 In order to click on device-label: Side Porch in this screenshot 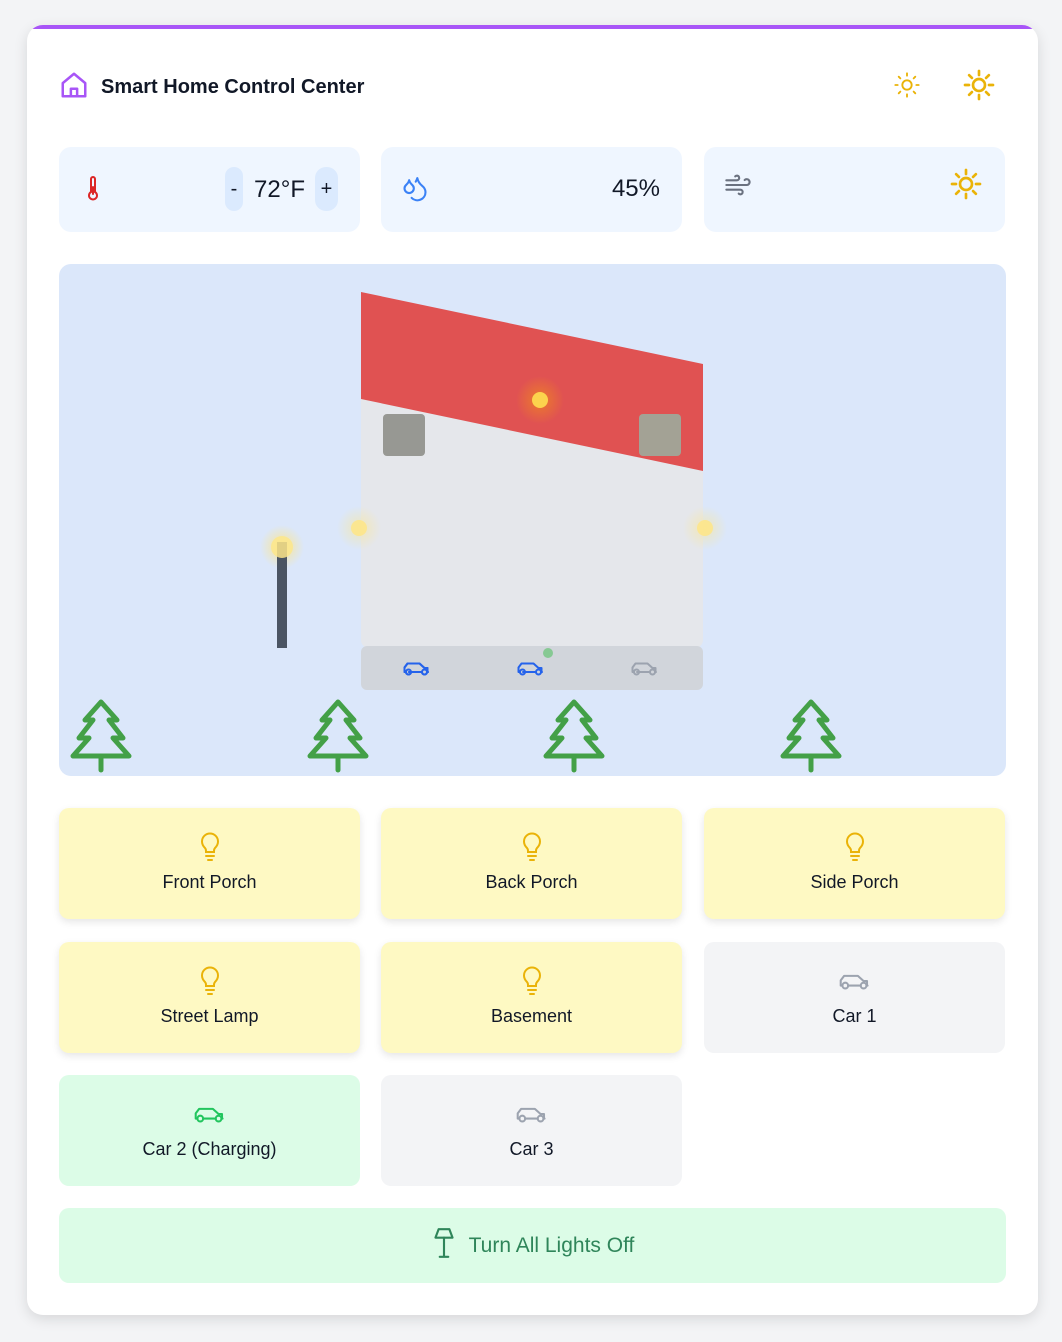, I will do `click(854, 882)`.